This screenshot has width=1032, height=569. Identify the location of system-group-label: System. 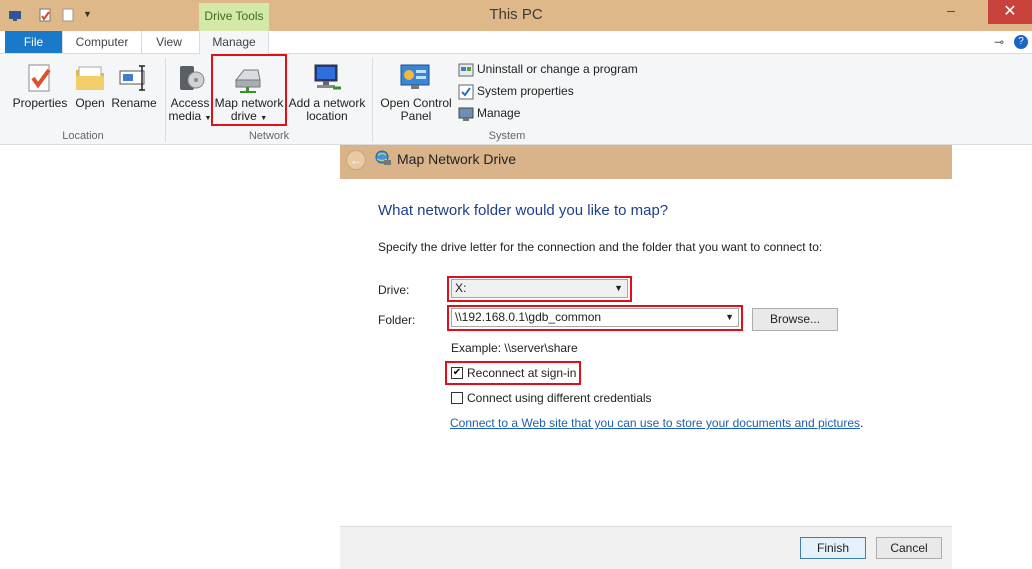
(507, 136).